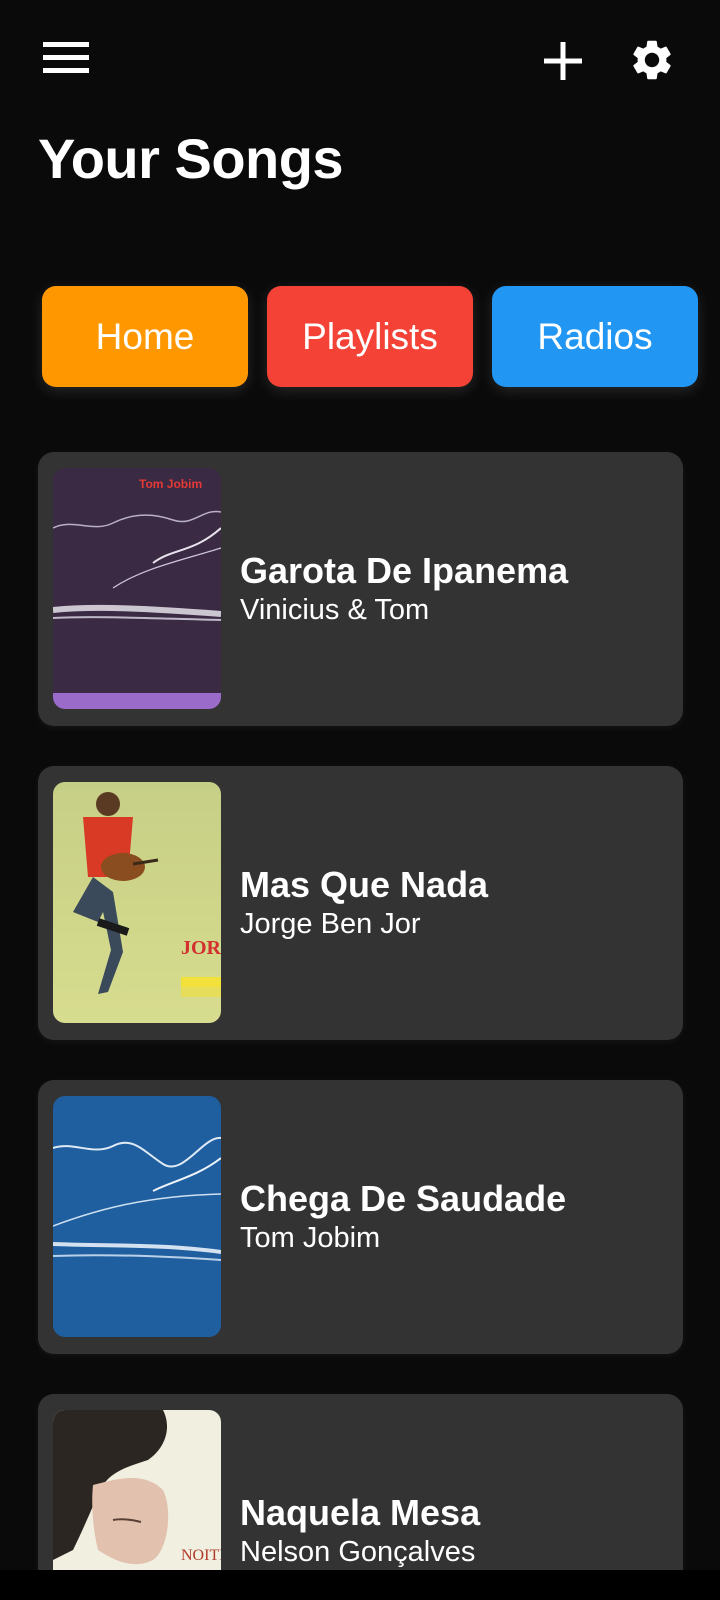  I want to click on add-song-button, so click(563, 61).